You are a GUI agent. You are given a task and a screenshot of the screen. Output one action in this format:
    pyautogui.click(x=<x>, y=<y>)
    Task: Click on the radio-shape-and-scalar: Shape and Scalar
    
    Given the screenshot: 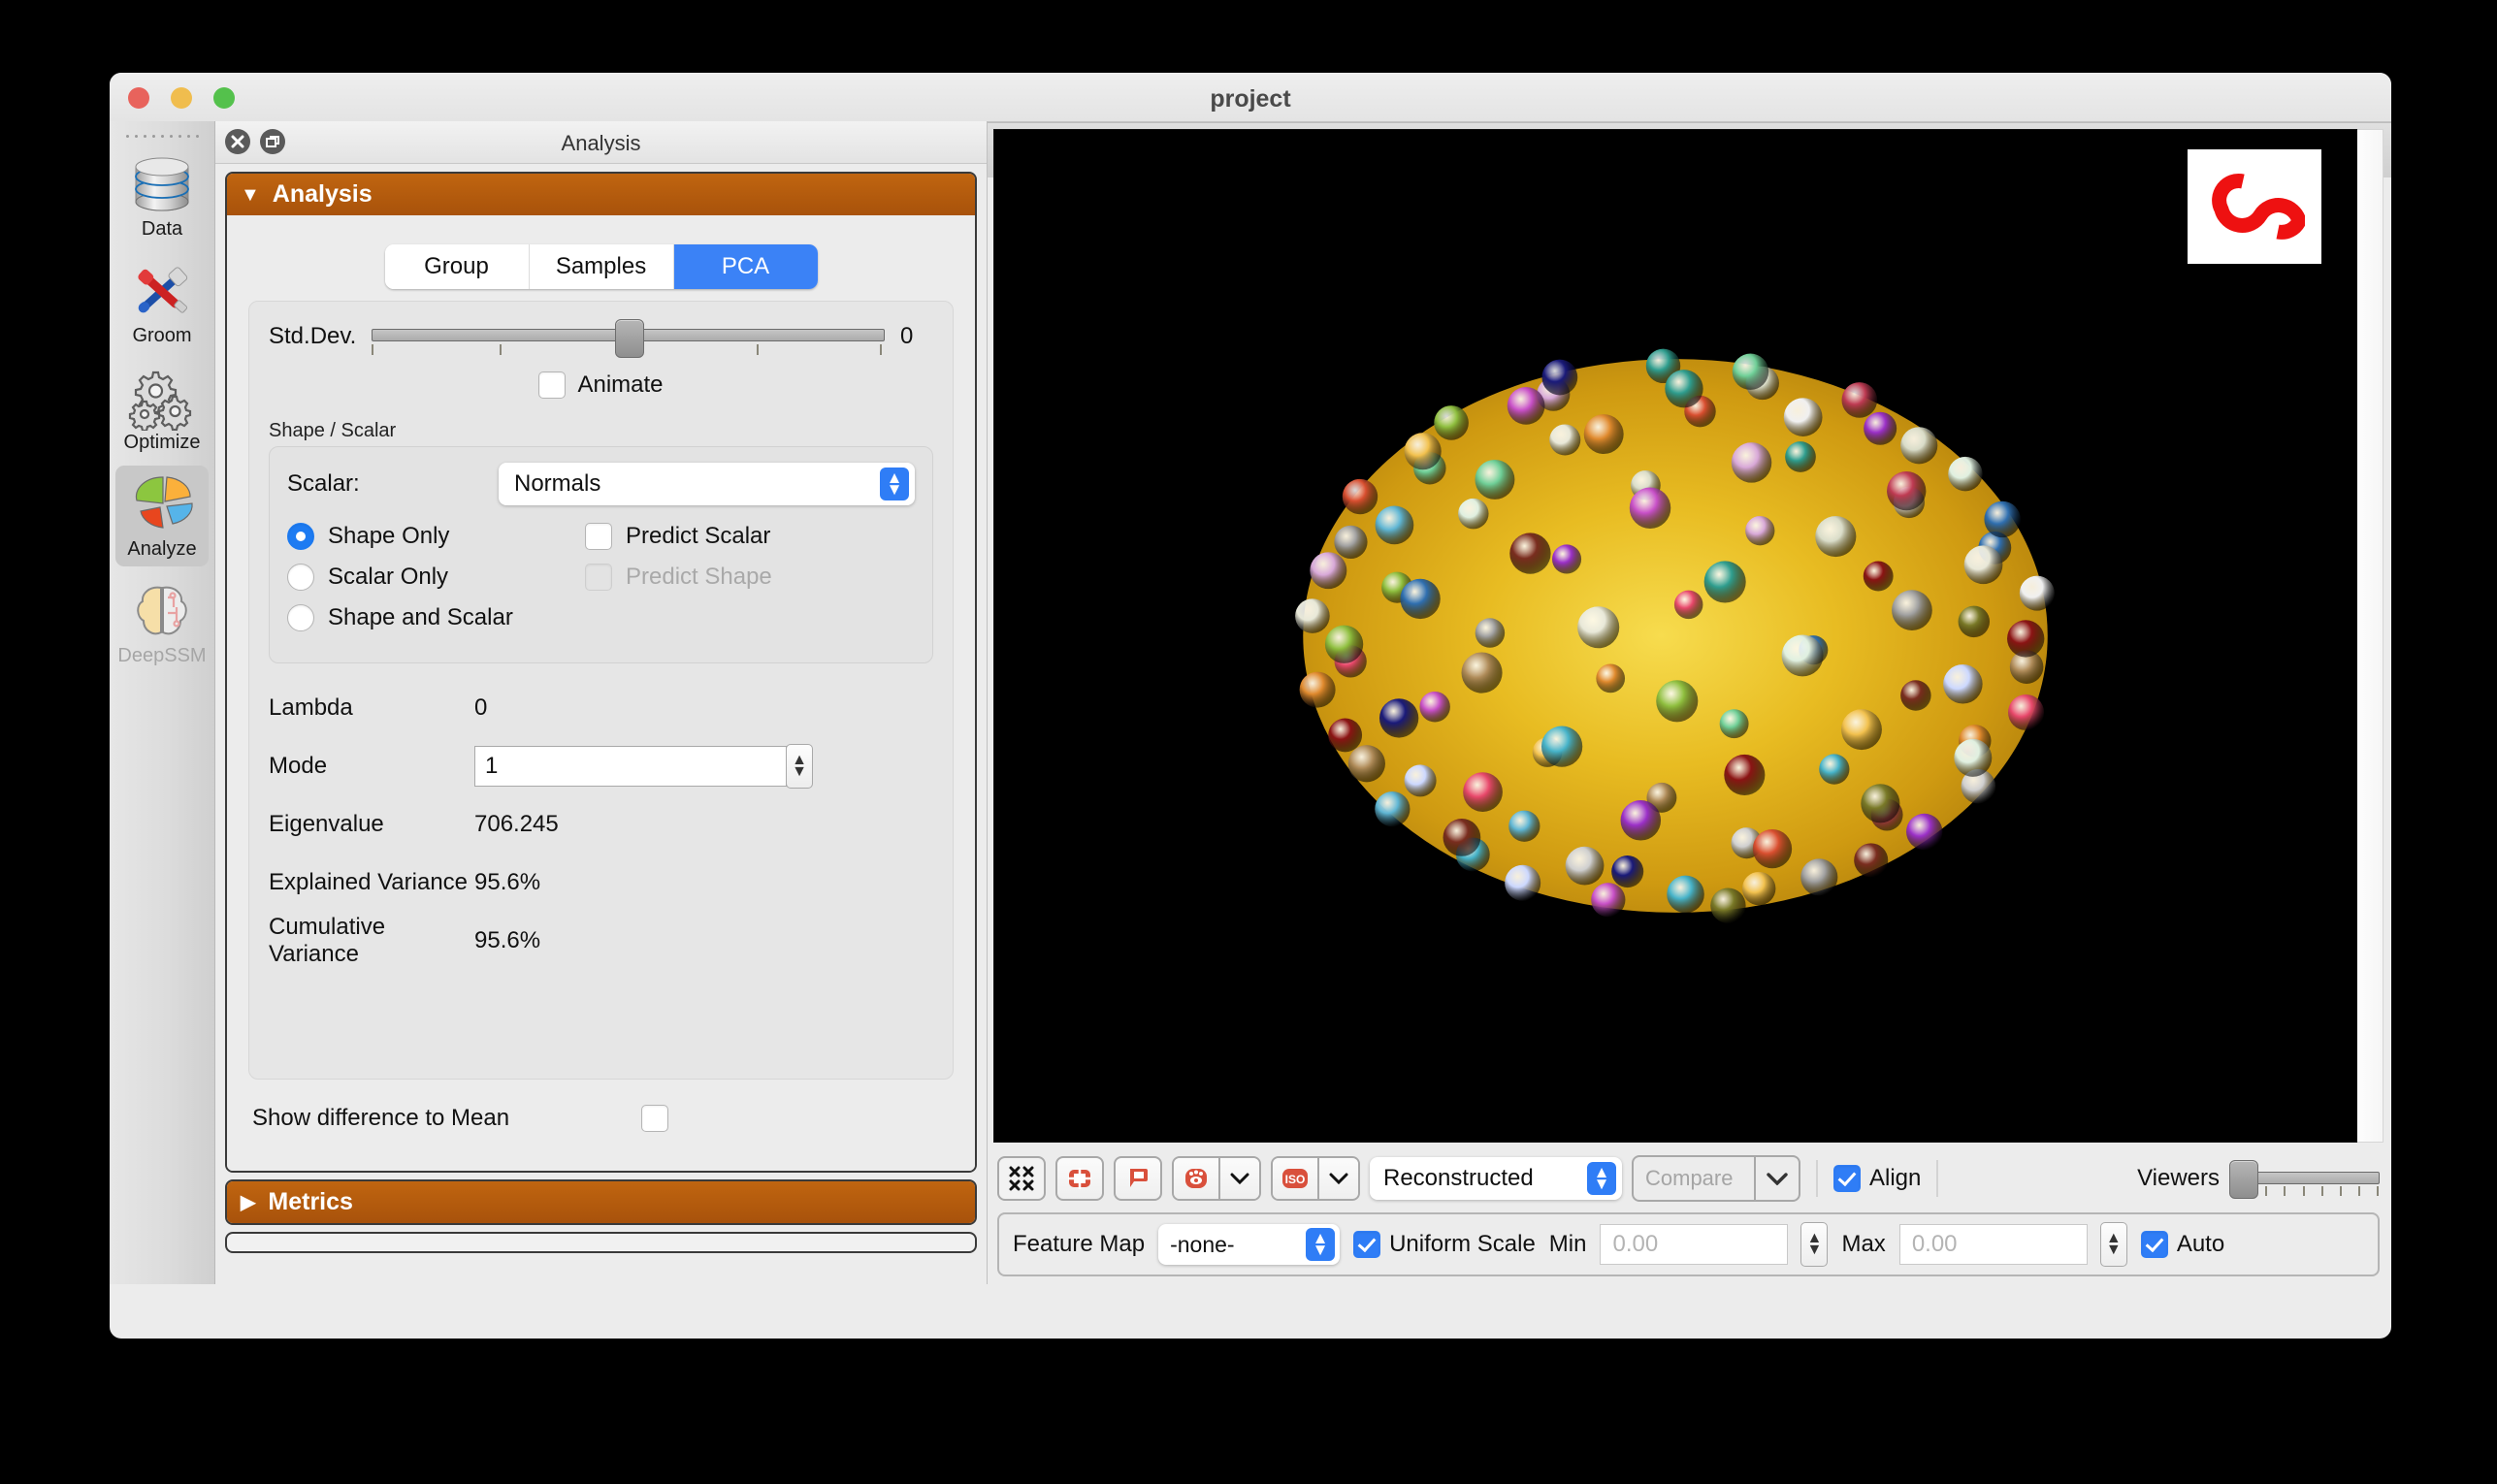 What is the action you would take?
    pyautogui.click(x=436, y=617)
    